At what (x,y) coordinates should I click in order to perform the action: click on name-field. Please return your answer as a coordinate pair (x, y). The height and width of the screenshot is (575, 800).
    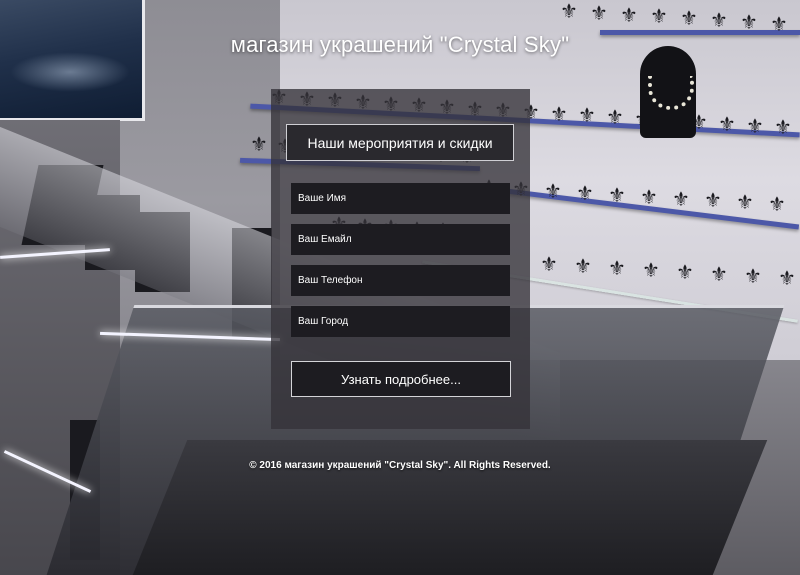
    Looking at the image, I should click on (400, 198).